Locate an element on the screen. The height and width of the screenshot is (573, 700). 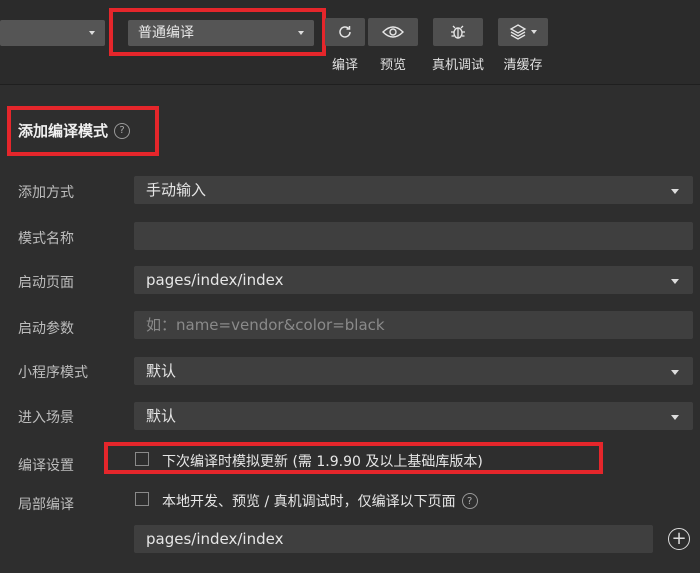
eye-icon is located at coordinates (393, 32).